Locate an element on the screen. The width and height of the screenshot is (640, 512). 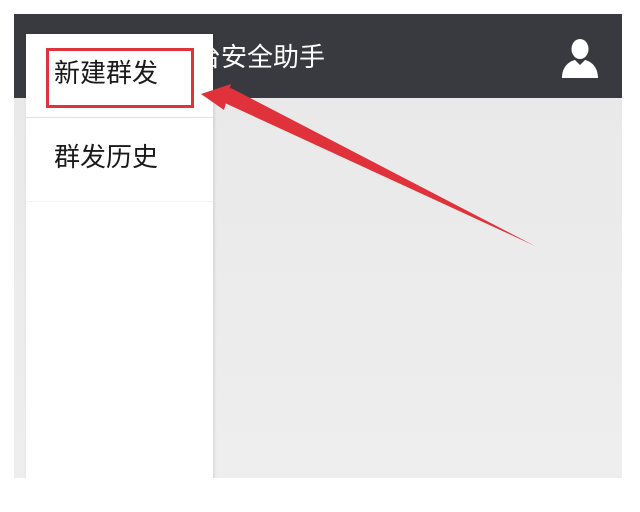
menu-item-label: 群发历史 is located at coordinates (106, 158).